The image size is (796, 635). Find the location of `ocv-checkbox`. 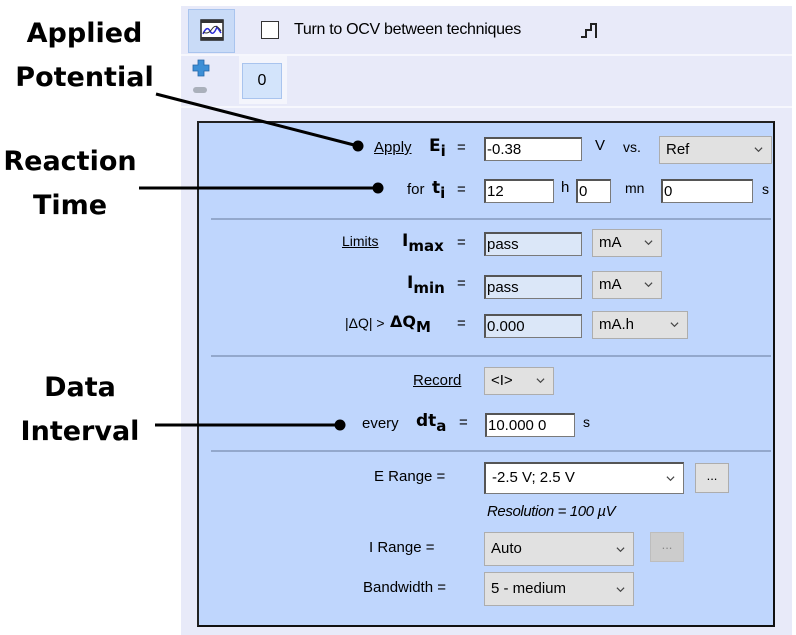

ocv-checkbox is located at coordinates (270, 30).